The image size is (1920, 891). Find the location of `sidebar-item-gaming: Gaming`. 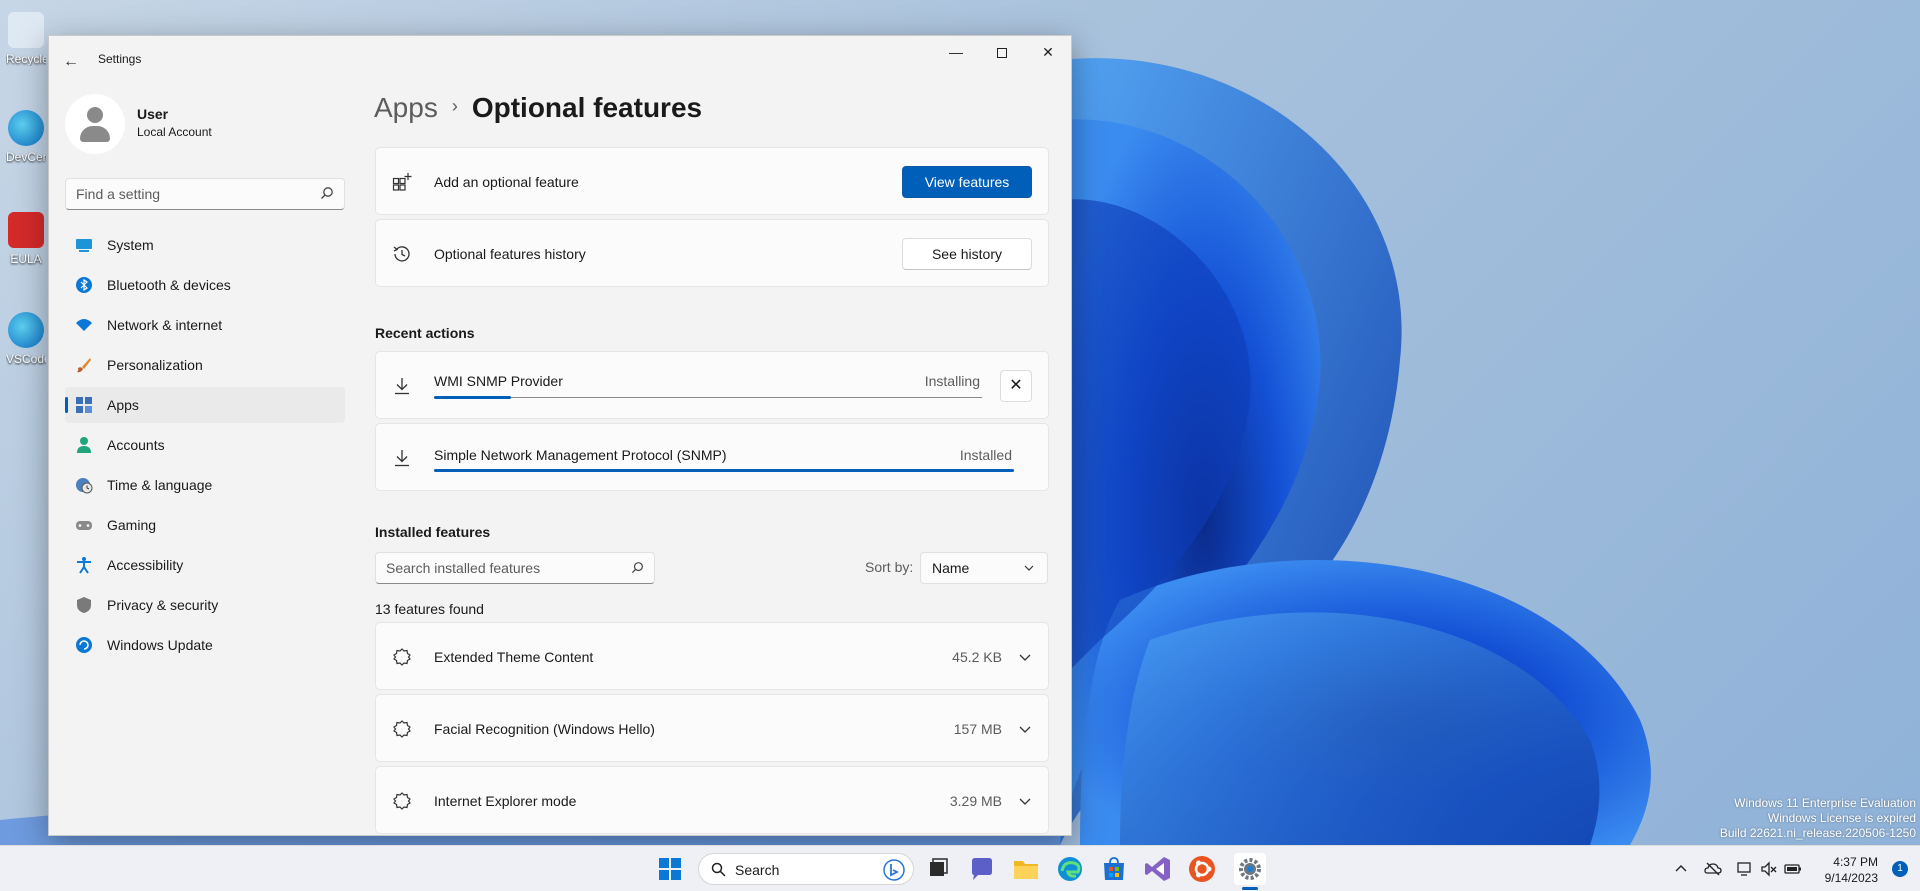

sidebar-item-gaming: Gaming is located at coordinates (205, 525).